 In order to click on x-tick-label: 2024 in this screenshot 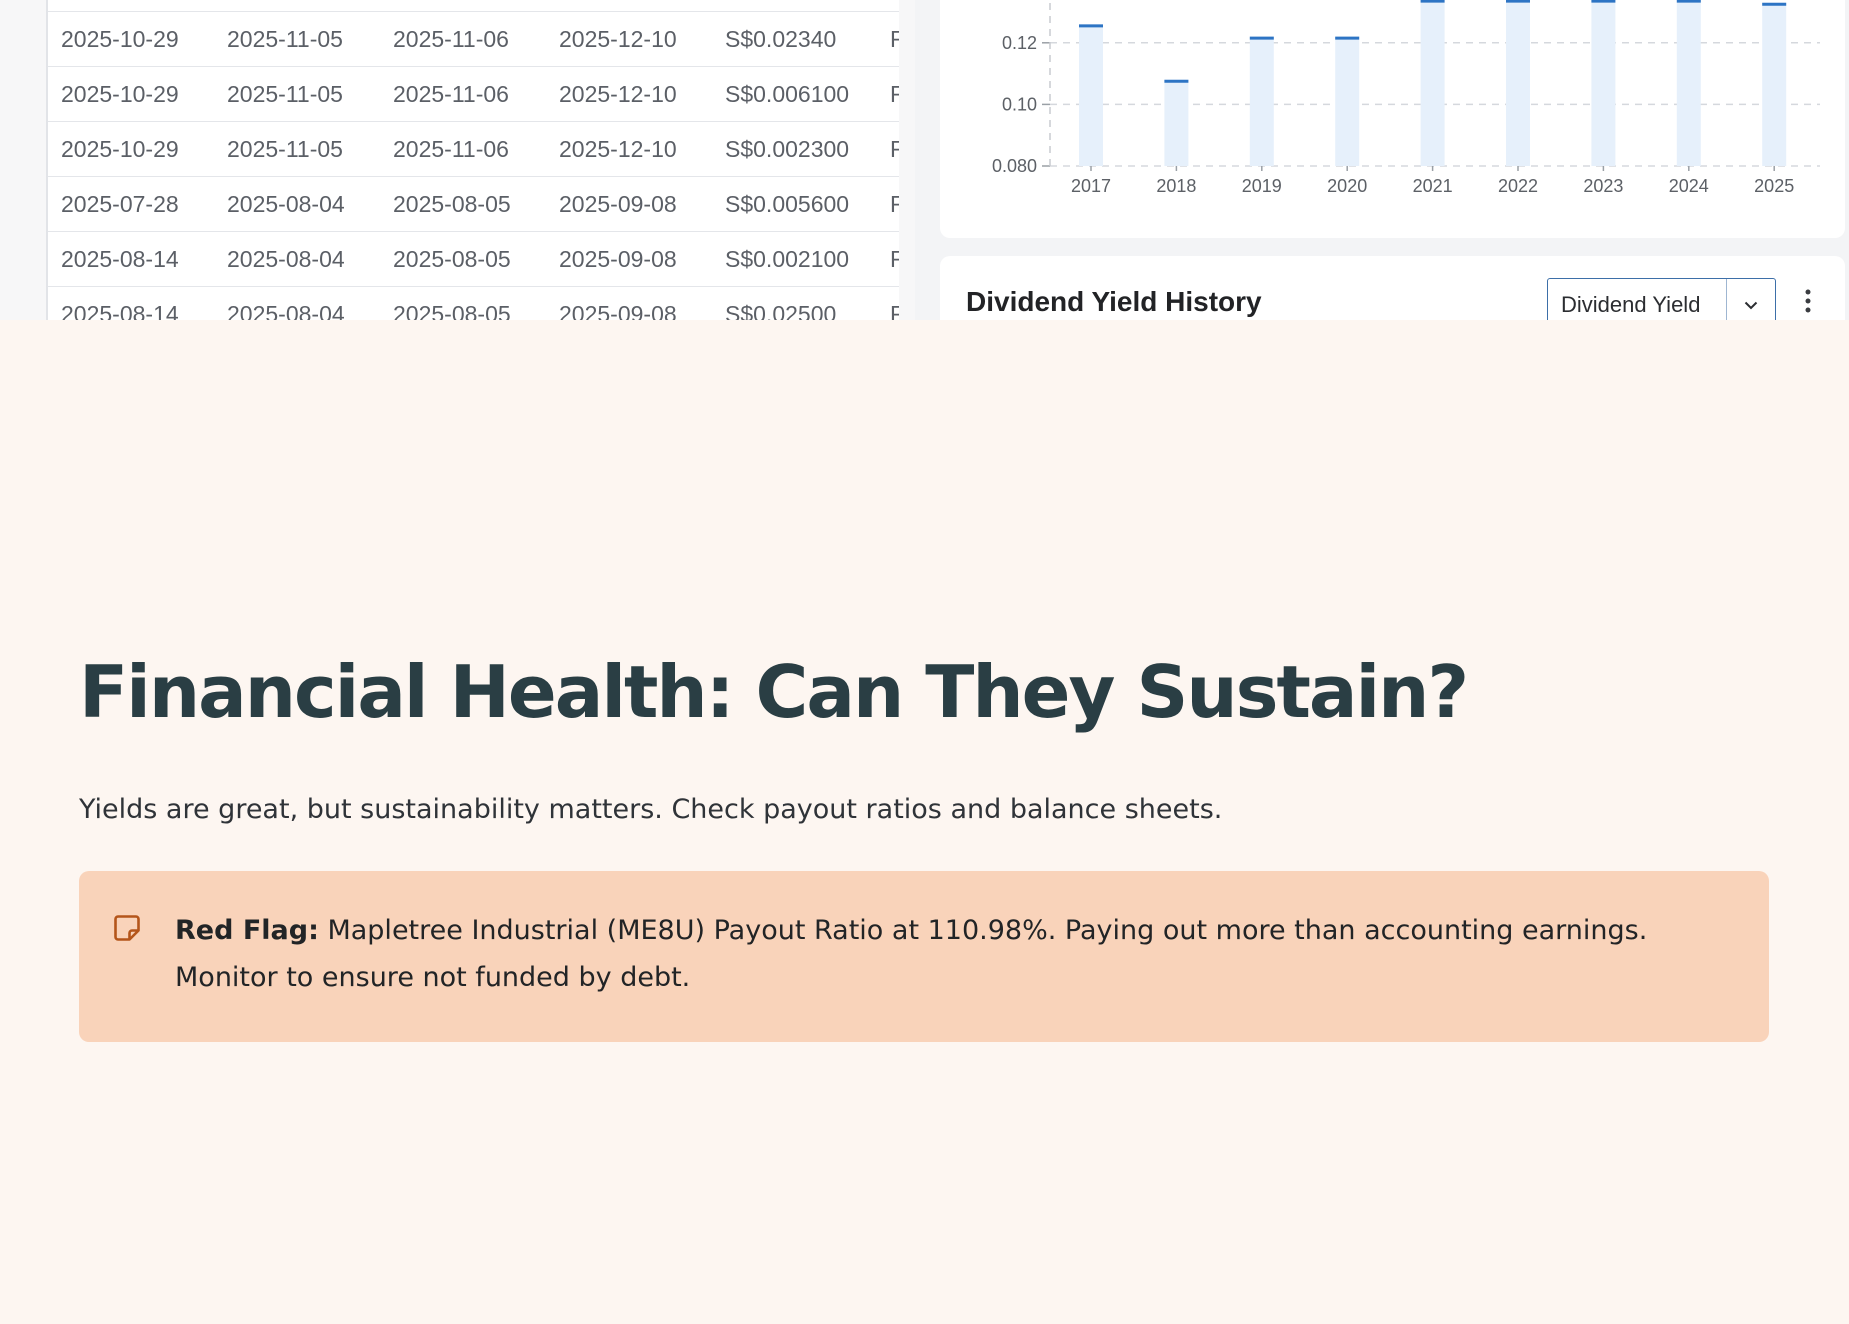, I will do `click(1689, 186)`.